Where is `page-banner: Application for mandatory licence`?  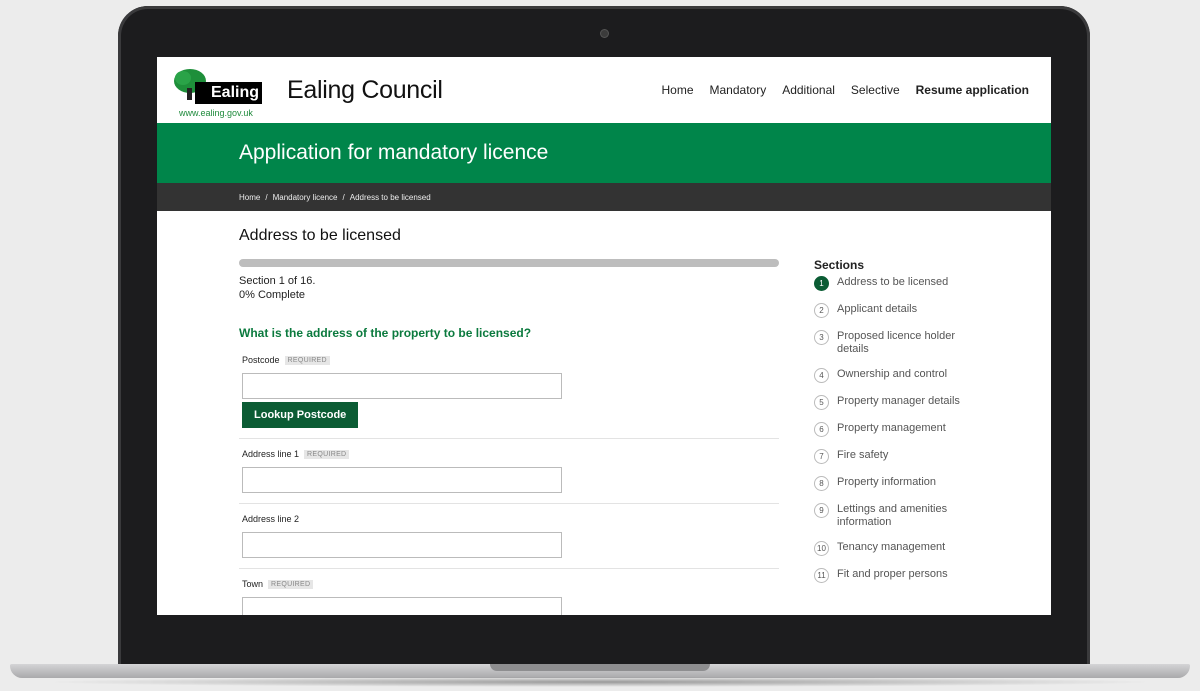 page-banner: Application for mandatory licence is located at coordinates (604, 153).